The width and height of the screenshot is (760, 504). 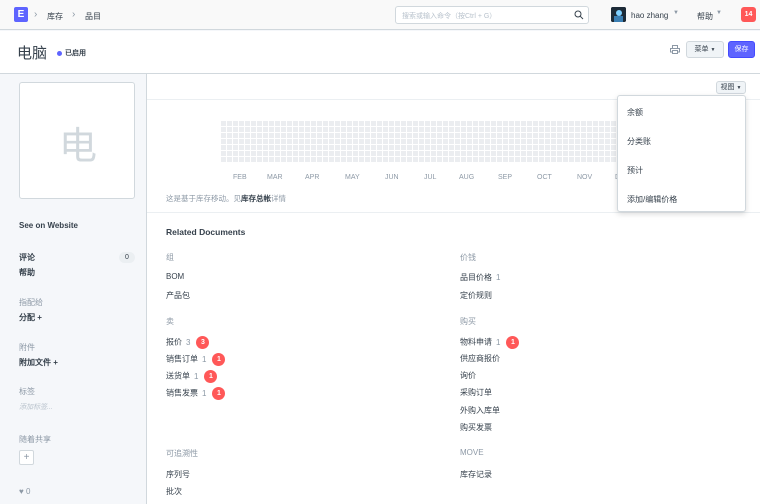 I want to click on stock-ledger-link: 库存总帐, so click(x=256, y=198).